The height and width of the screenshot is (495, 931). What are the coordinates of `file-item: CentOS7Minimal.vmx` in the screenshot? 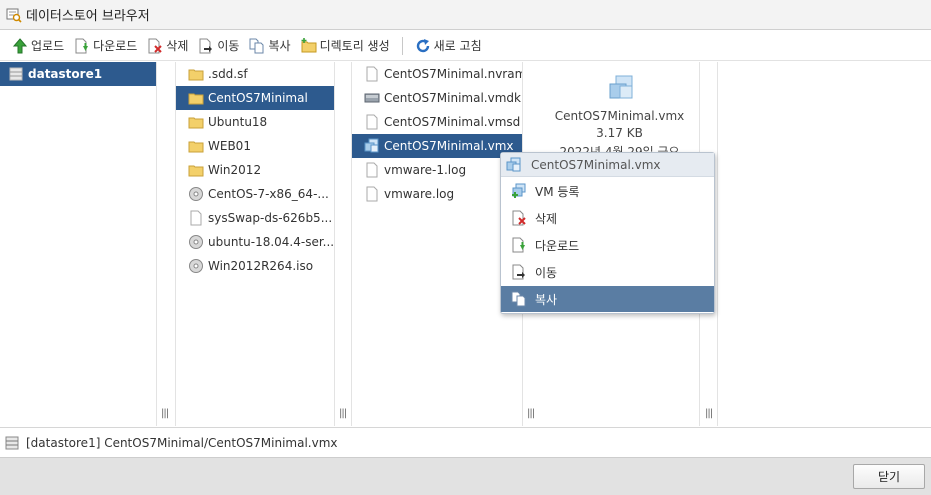 It's located at (437, 146).